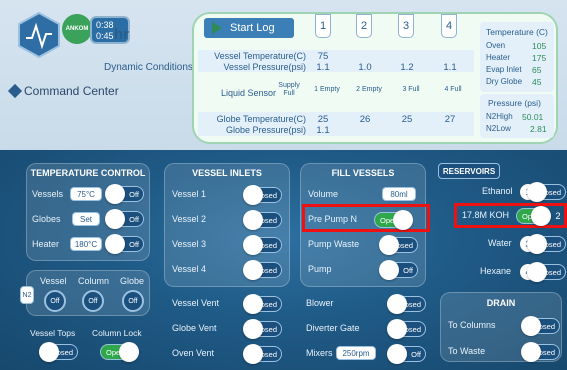  I want to click on temp-row-label: Heater, so click(46, 244).